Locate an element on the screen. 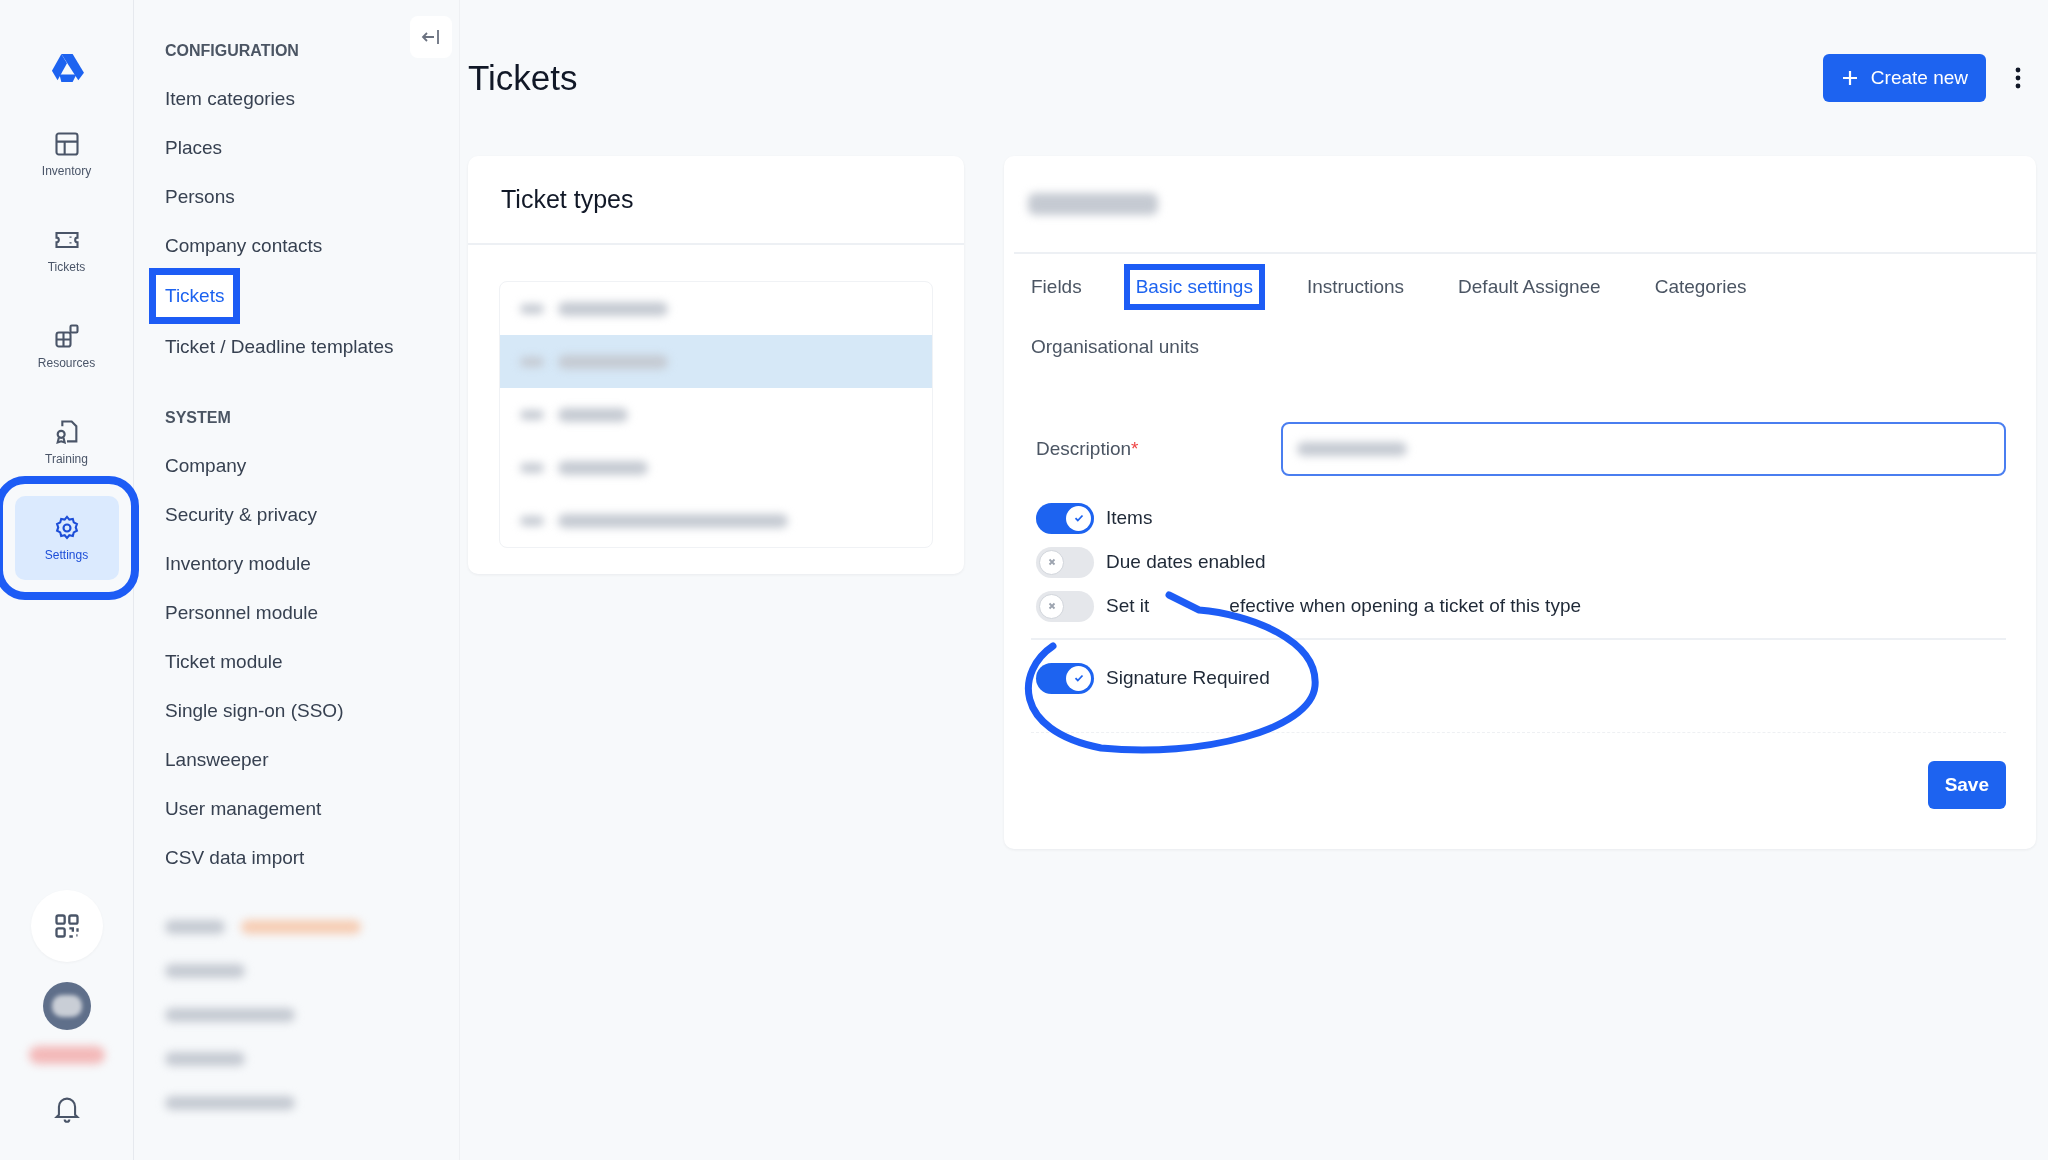 This screenshot has height=1160, width=2048. toggle-label: Items is located at coordinates (1129, 518).